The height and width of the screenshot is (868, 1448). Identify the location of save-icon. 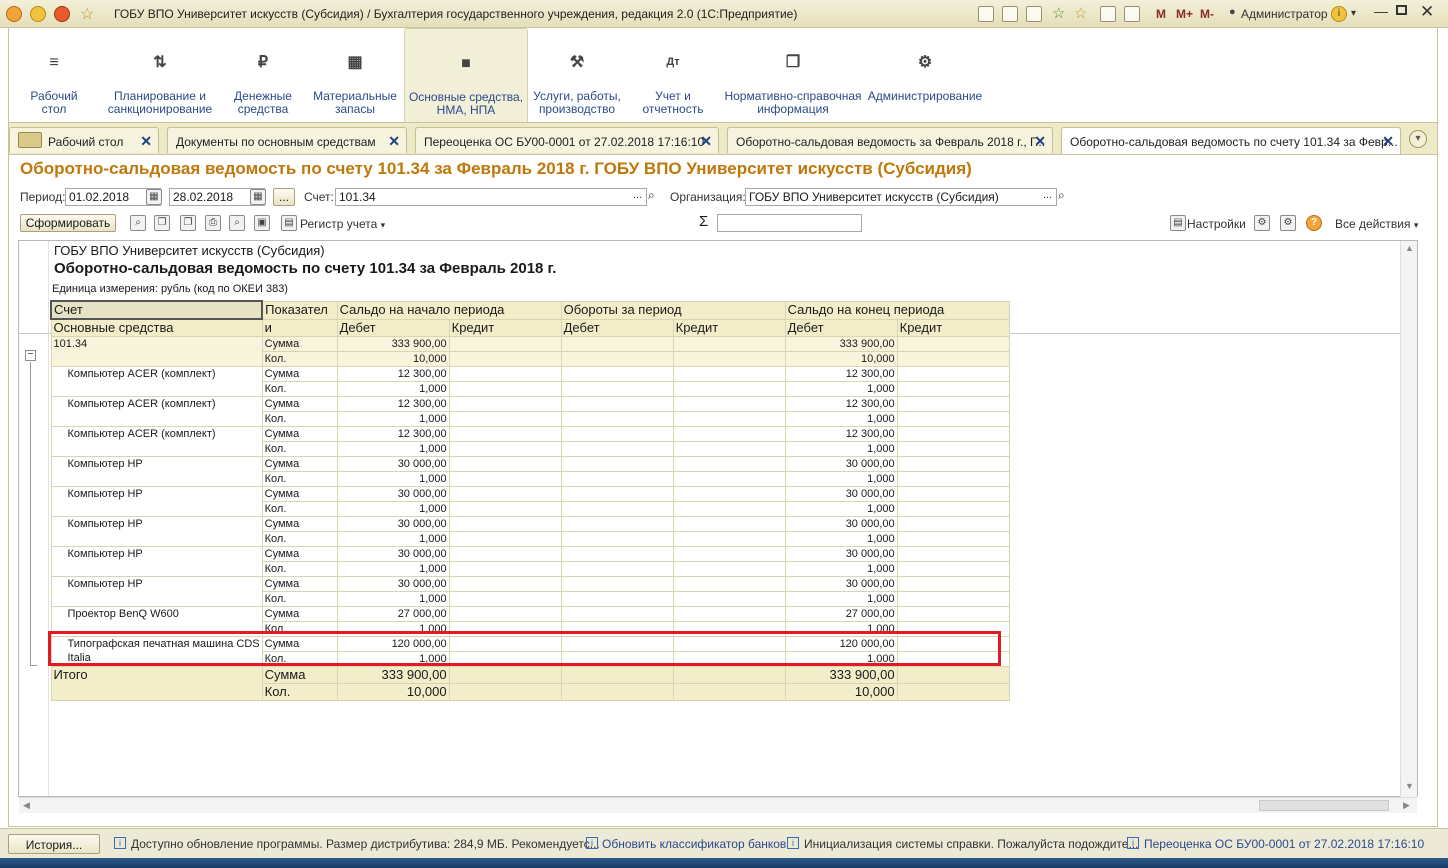
(986, 14).